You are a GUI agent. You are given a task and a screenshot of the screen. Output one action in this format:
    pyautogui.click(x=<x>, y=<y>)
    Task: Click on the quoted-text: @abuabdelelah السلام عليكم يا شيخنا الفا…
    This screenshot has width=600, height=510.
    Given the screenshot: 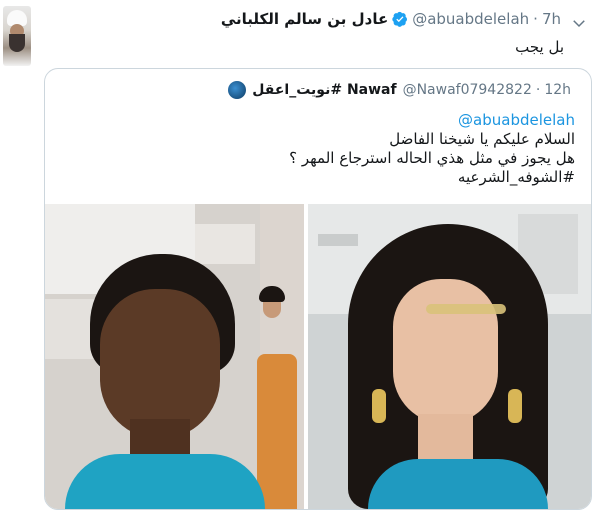 What is the action you would take?
    pyautogui.click(x=320, y=149)
    